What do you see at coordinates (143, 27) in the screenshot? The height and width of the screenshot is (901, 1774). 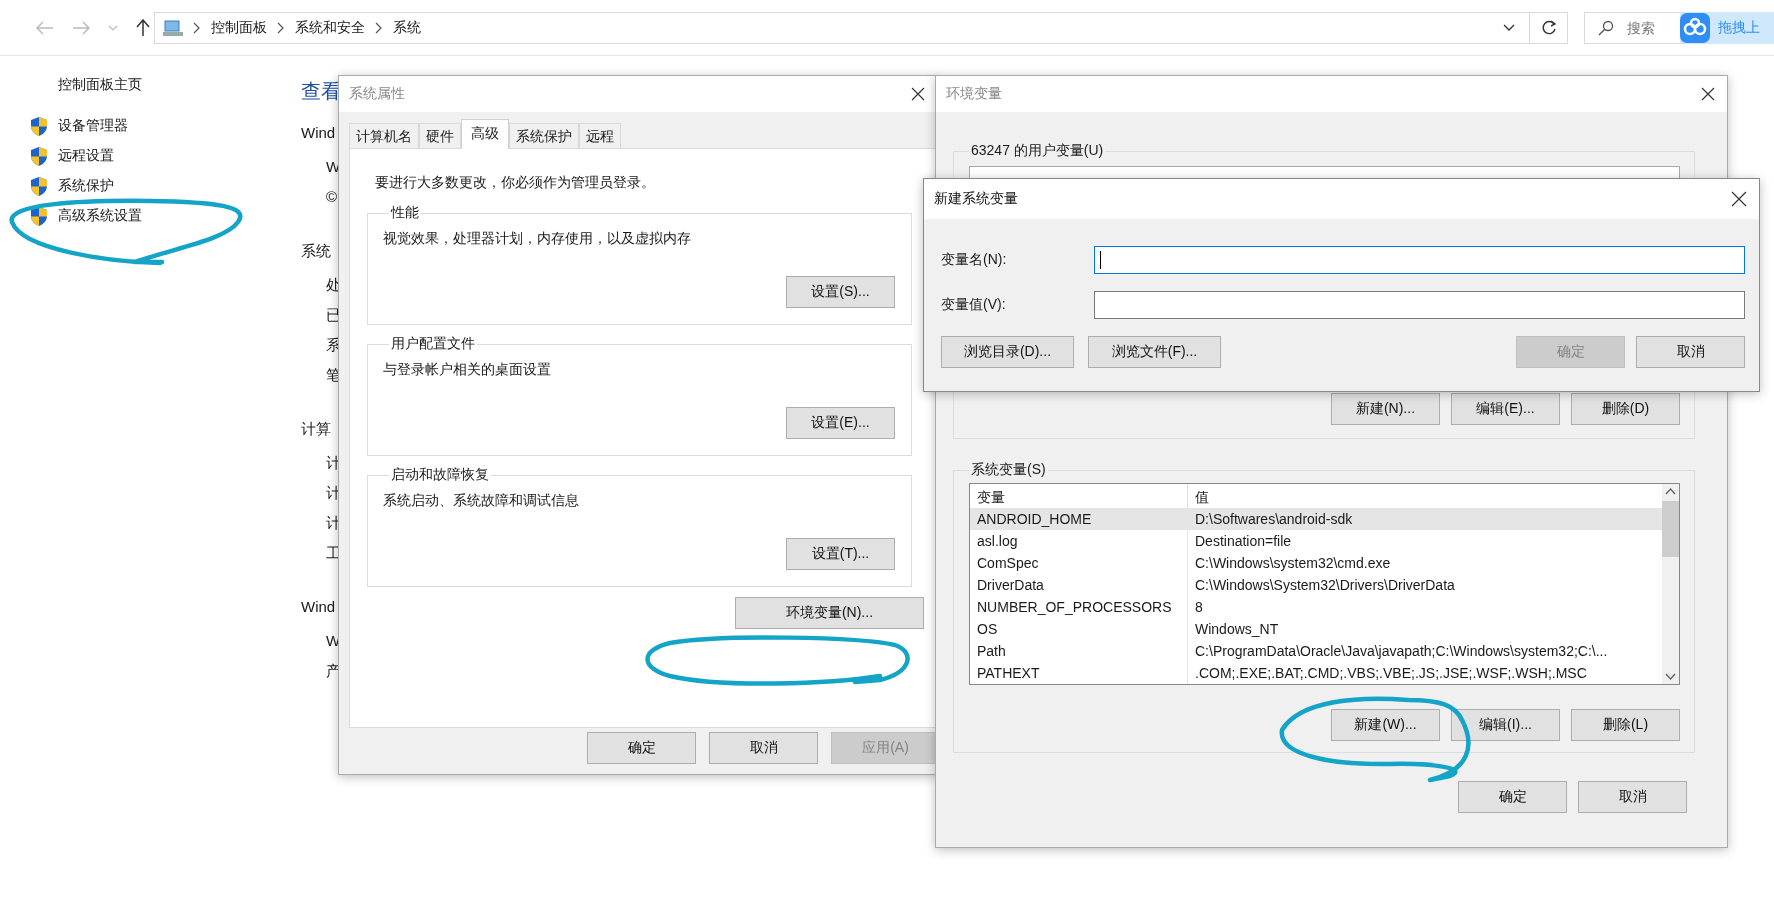 I see `up-icon` at bounding box center [143, 27].